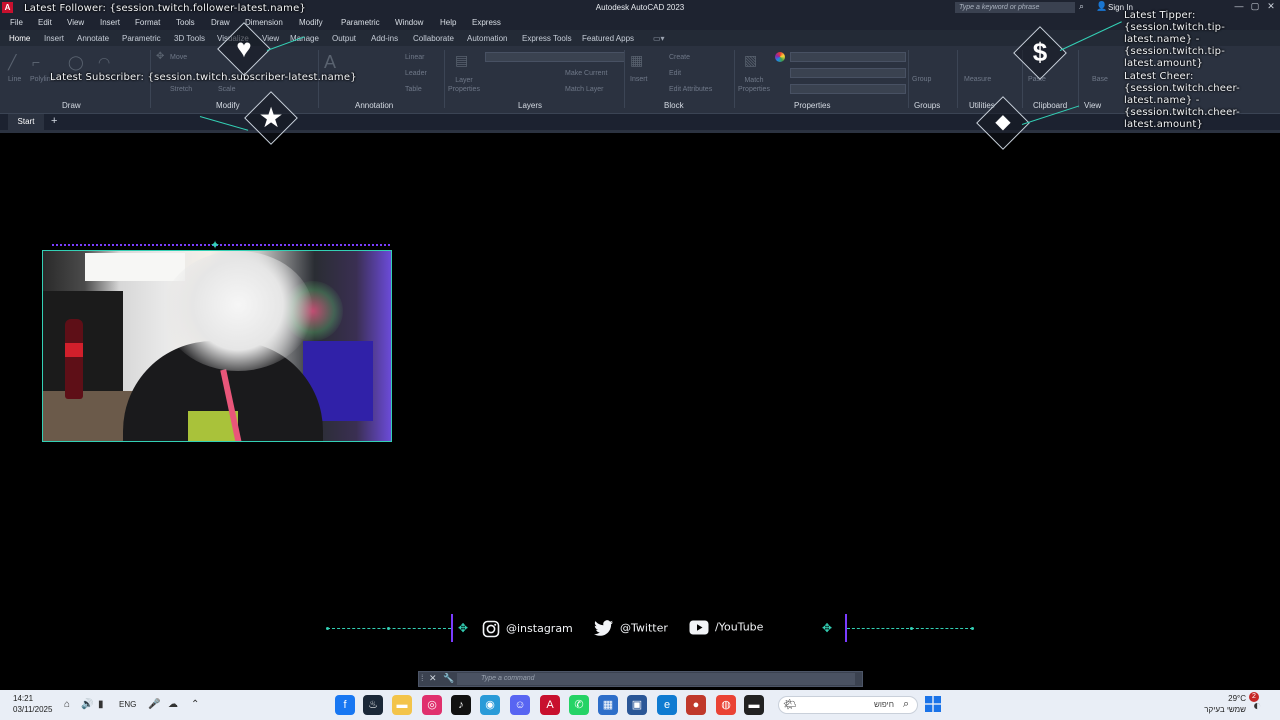  What do you see at coordinates (659, 38) in the screenshot?
I see `ribbon-toggle-icon: ▭▾` at bounding box center [659, 38].